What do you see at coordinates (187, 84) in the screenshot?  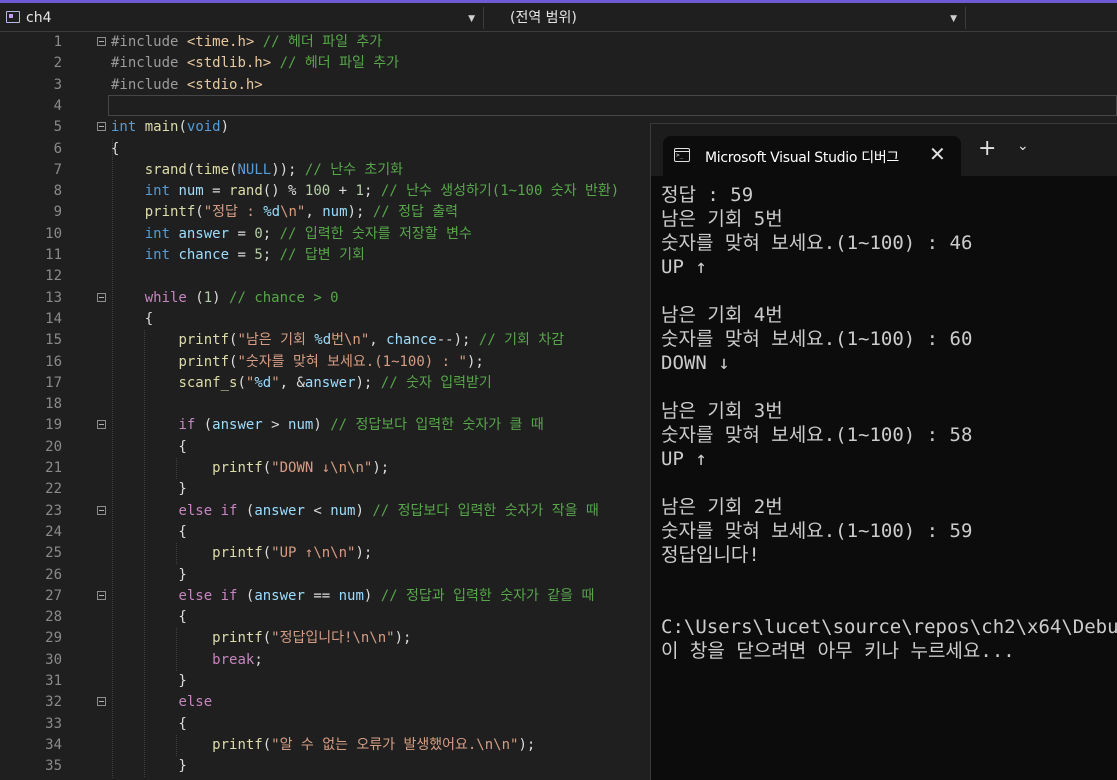 I see `code-text: #include <stdio.h>` at bounding box center [187, 84].